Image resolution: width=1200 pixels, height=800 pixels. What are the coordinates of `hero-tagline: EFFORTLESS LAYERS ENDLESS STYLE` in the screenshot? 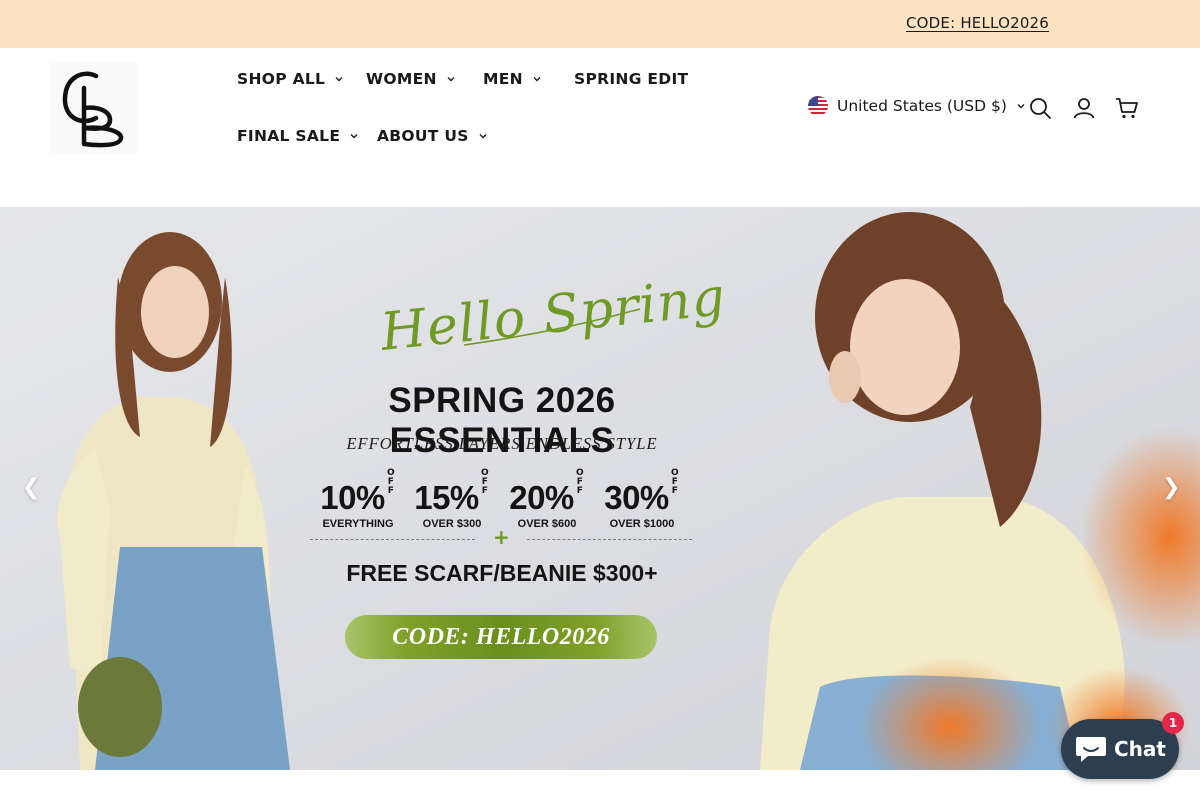 It's located at (502, 443).